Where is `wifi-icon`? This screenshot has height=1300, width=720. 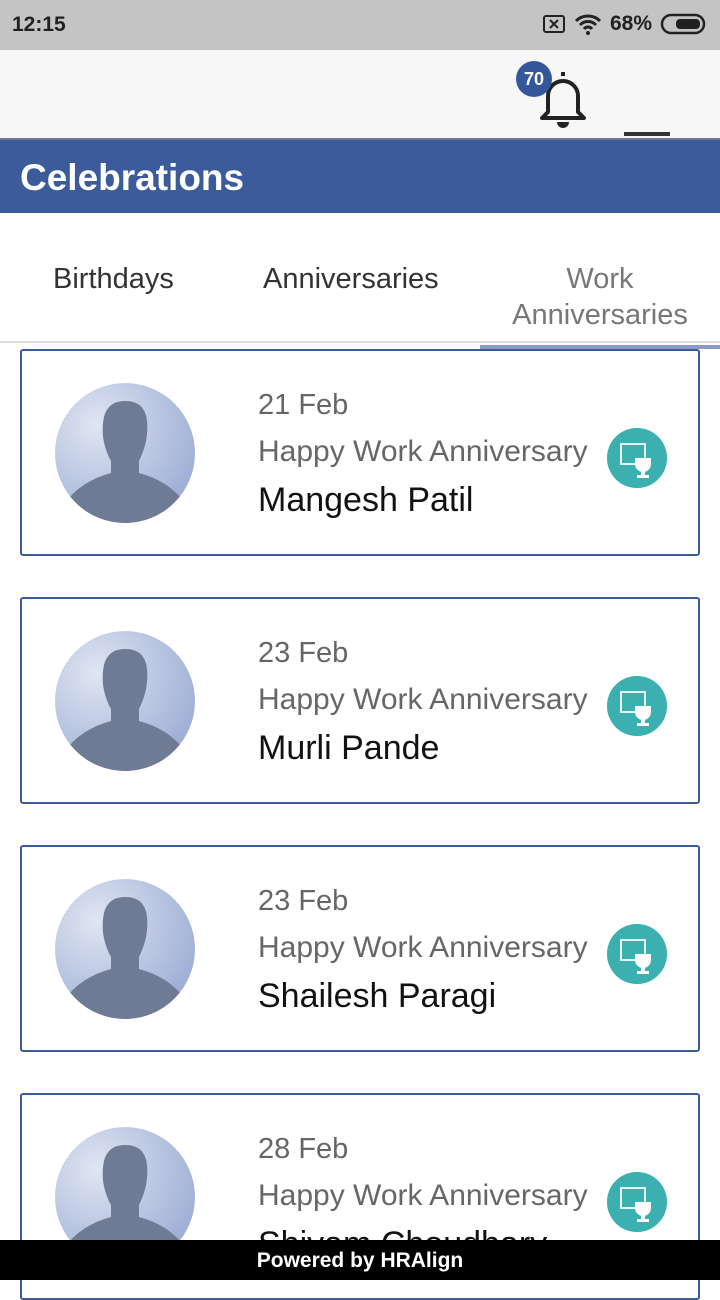
wifi-icon is located at coordinates (588, 24).